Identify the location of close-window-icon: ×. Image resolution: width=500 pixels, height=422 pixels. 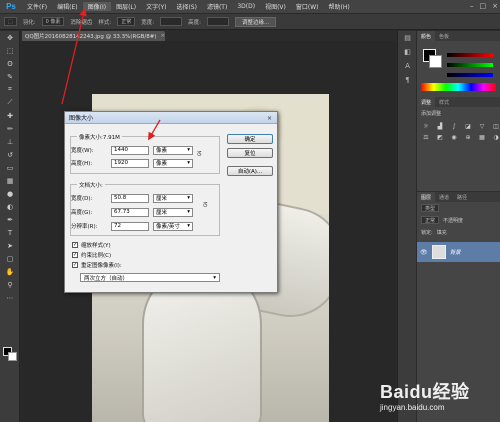
(495, 6).